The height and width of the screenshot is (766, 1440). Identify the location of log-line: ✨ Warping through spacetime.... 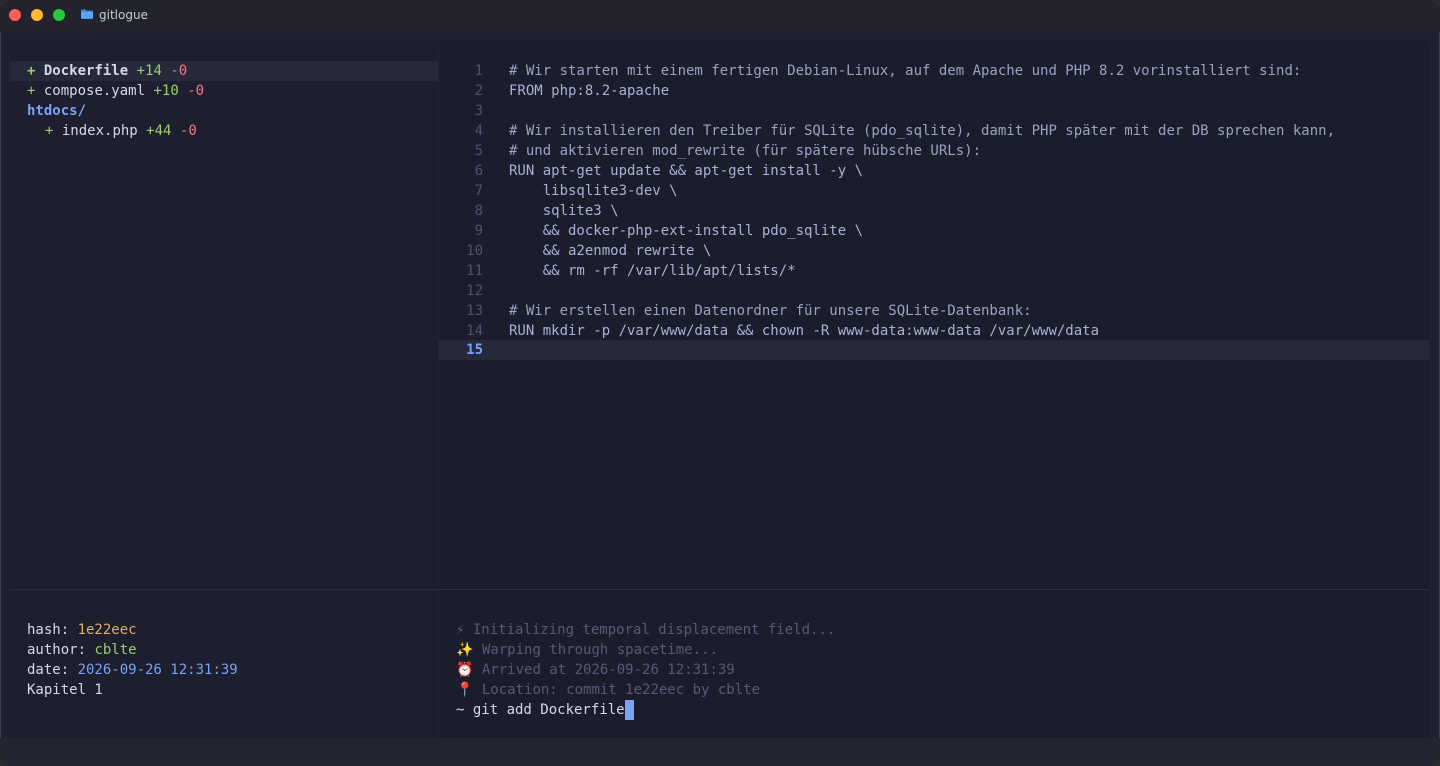
(587, 650).